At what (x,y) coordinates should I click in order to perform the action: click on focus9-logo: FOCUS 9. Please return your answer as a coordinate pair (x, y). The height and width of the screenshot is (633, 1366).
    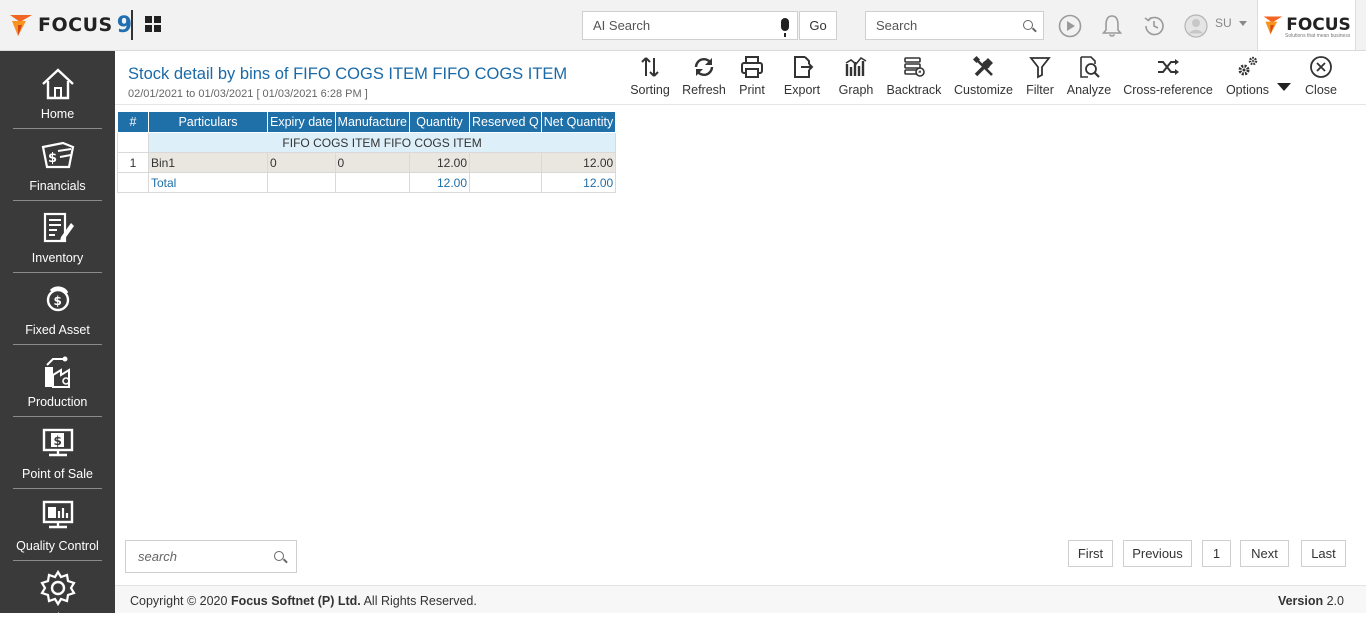
    Looking at the image, I should click on (70, 25).